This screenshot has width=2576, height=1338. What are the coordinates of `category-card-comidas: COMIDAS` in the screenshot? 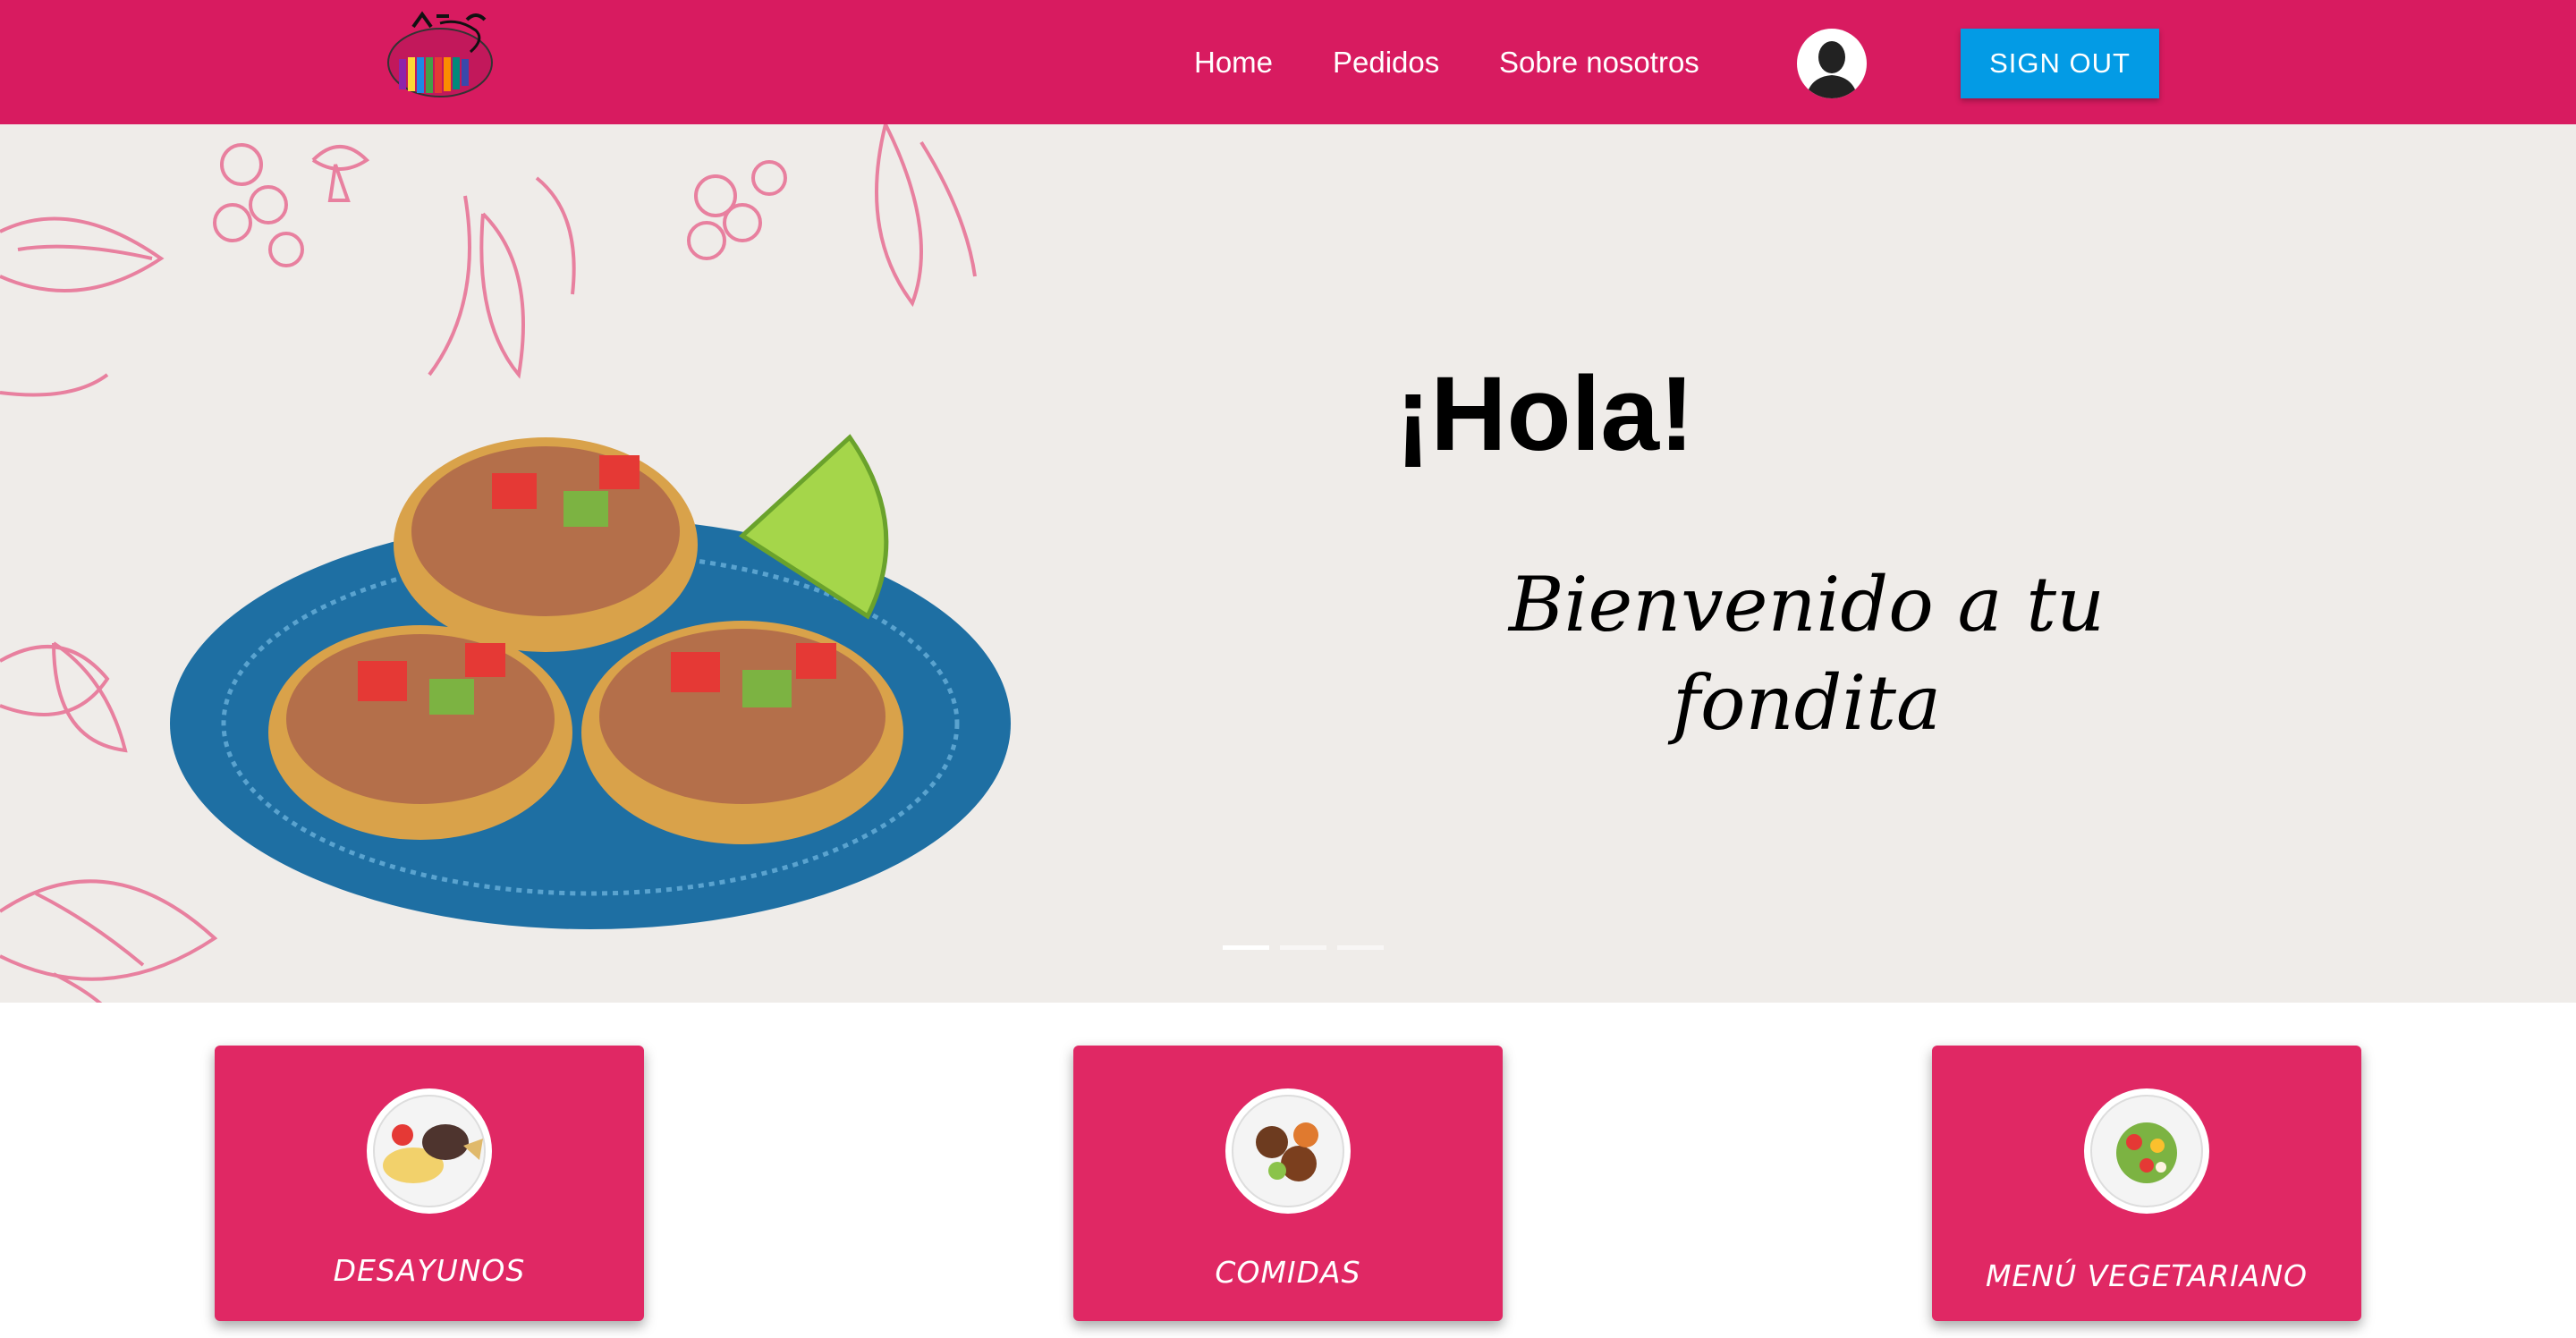 It's located at (1288, 1183).